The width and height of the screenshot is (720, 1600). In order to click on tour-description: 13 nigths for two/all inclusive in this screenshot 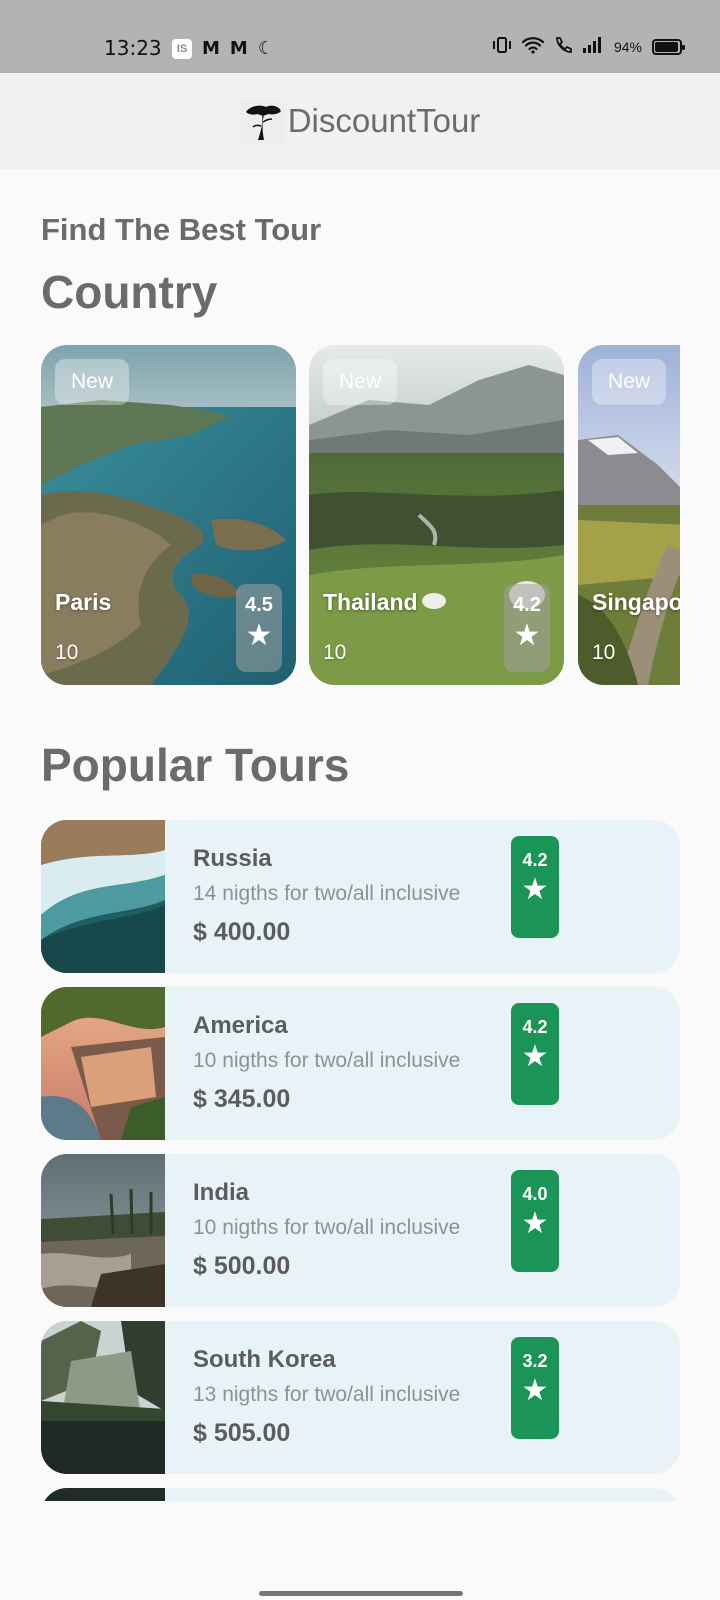, I will do `click(327, 1394)`.